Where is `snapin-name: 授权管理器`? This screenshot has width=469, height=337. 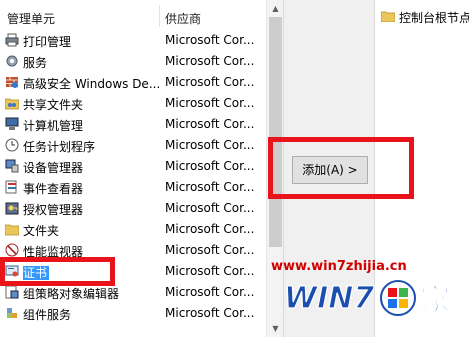
snapin-name: 授权管理器 is located at coordinates (91, 209).